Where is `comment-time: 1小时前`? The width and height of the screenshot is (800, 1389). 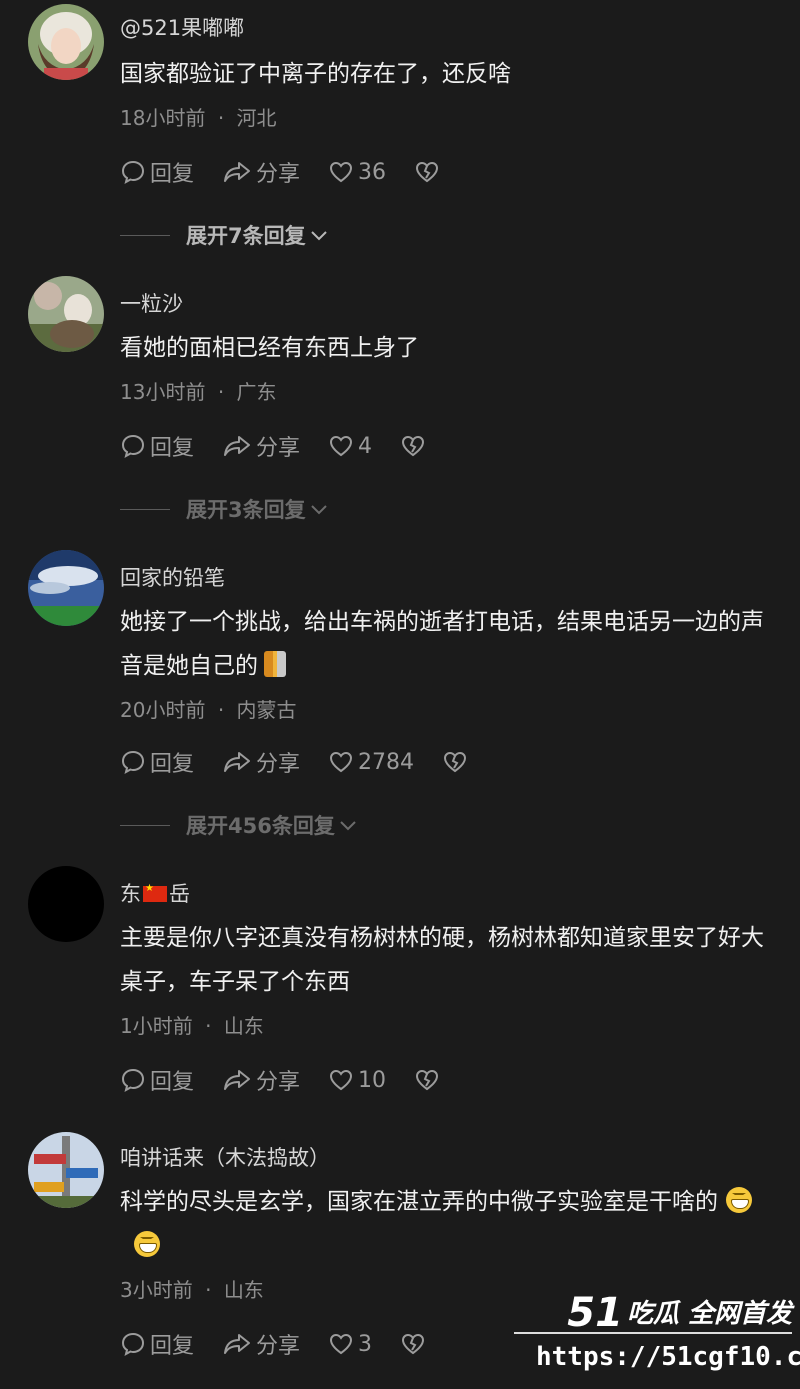
comment-time: 1小时前 is located at coordinates (156, 1026).